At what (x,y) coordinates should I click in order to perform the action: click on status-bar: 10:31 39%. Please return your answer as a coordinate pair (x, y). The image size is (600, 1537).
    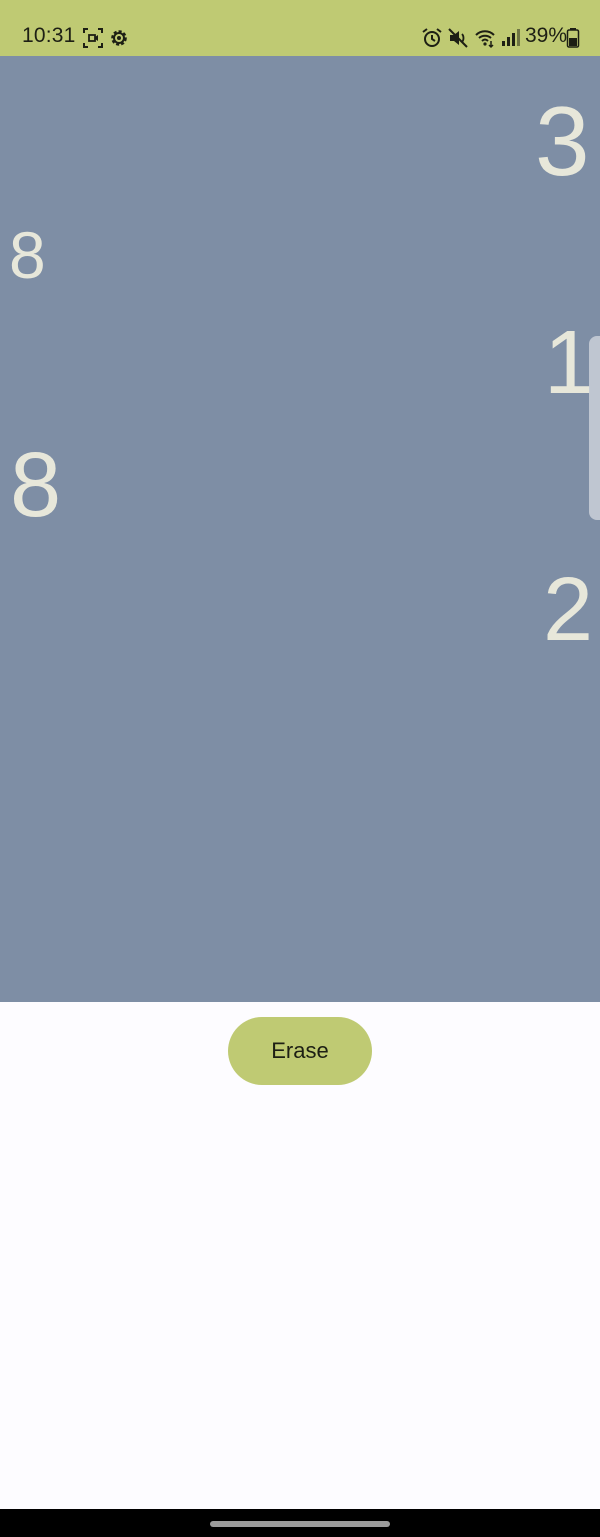
    Looking at the image, I should click on (300, 28).